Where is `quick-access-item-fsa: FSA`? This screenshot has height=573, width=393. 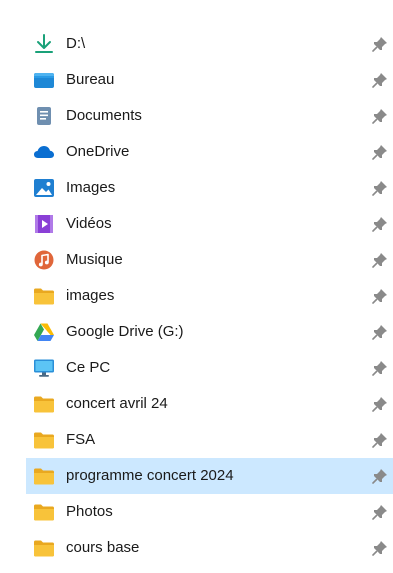 quick-access-item-fsa: FSA is located at coordinates (196, 440).